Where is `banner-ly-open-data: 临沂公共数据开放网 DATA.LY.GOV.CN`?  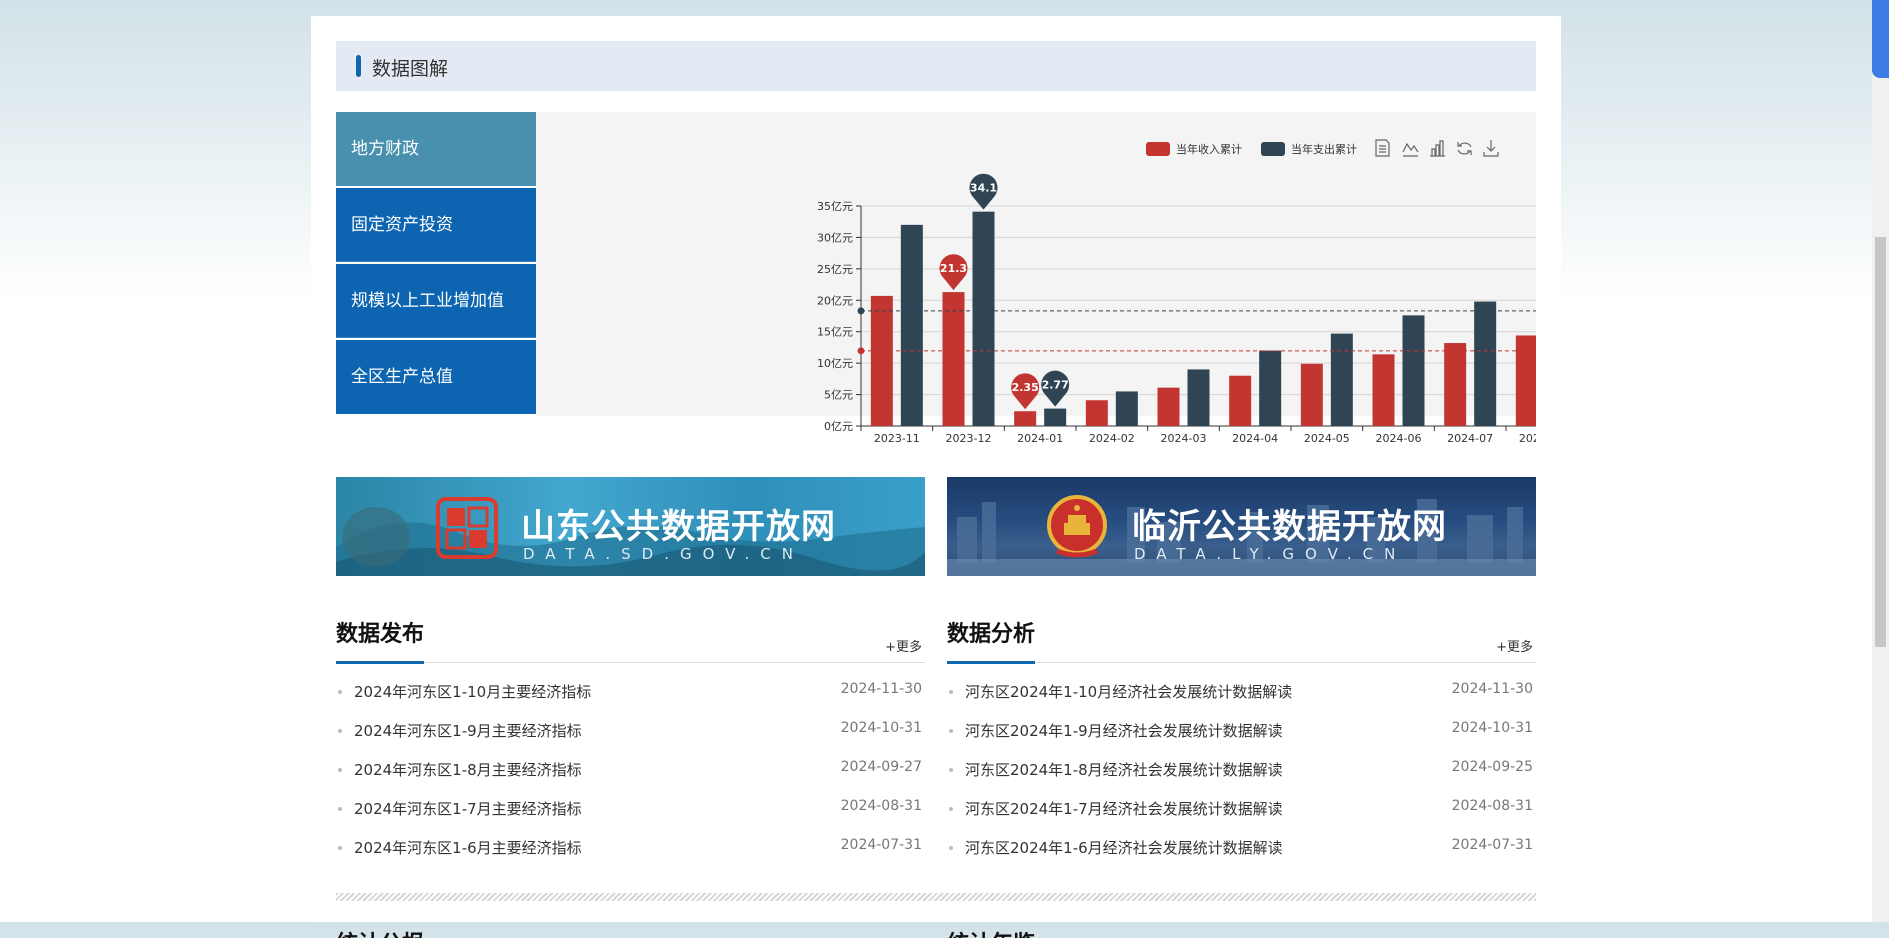 banner-ly-open-data: 临沂公共数据开放网 DATA.LY.GOV.CN is located at coordinates (1241, 526).